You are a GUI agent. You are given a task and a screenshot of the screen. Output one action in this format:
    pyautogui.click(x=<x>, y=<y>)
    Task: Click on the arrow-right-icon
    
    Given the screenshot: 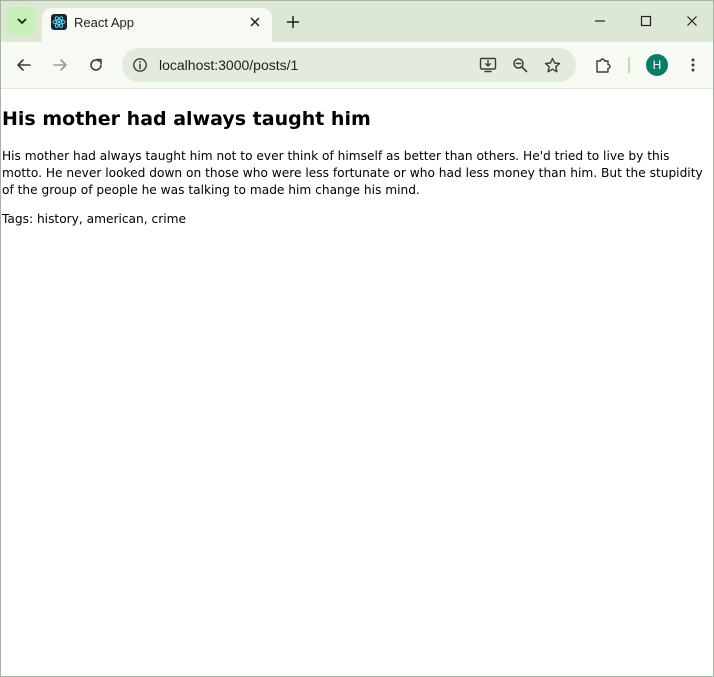 What is the action you would take?
    pyautogui.click(x=60, y=65)
    